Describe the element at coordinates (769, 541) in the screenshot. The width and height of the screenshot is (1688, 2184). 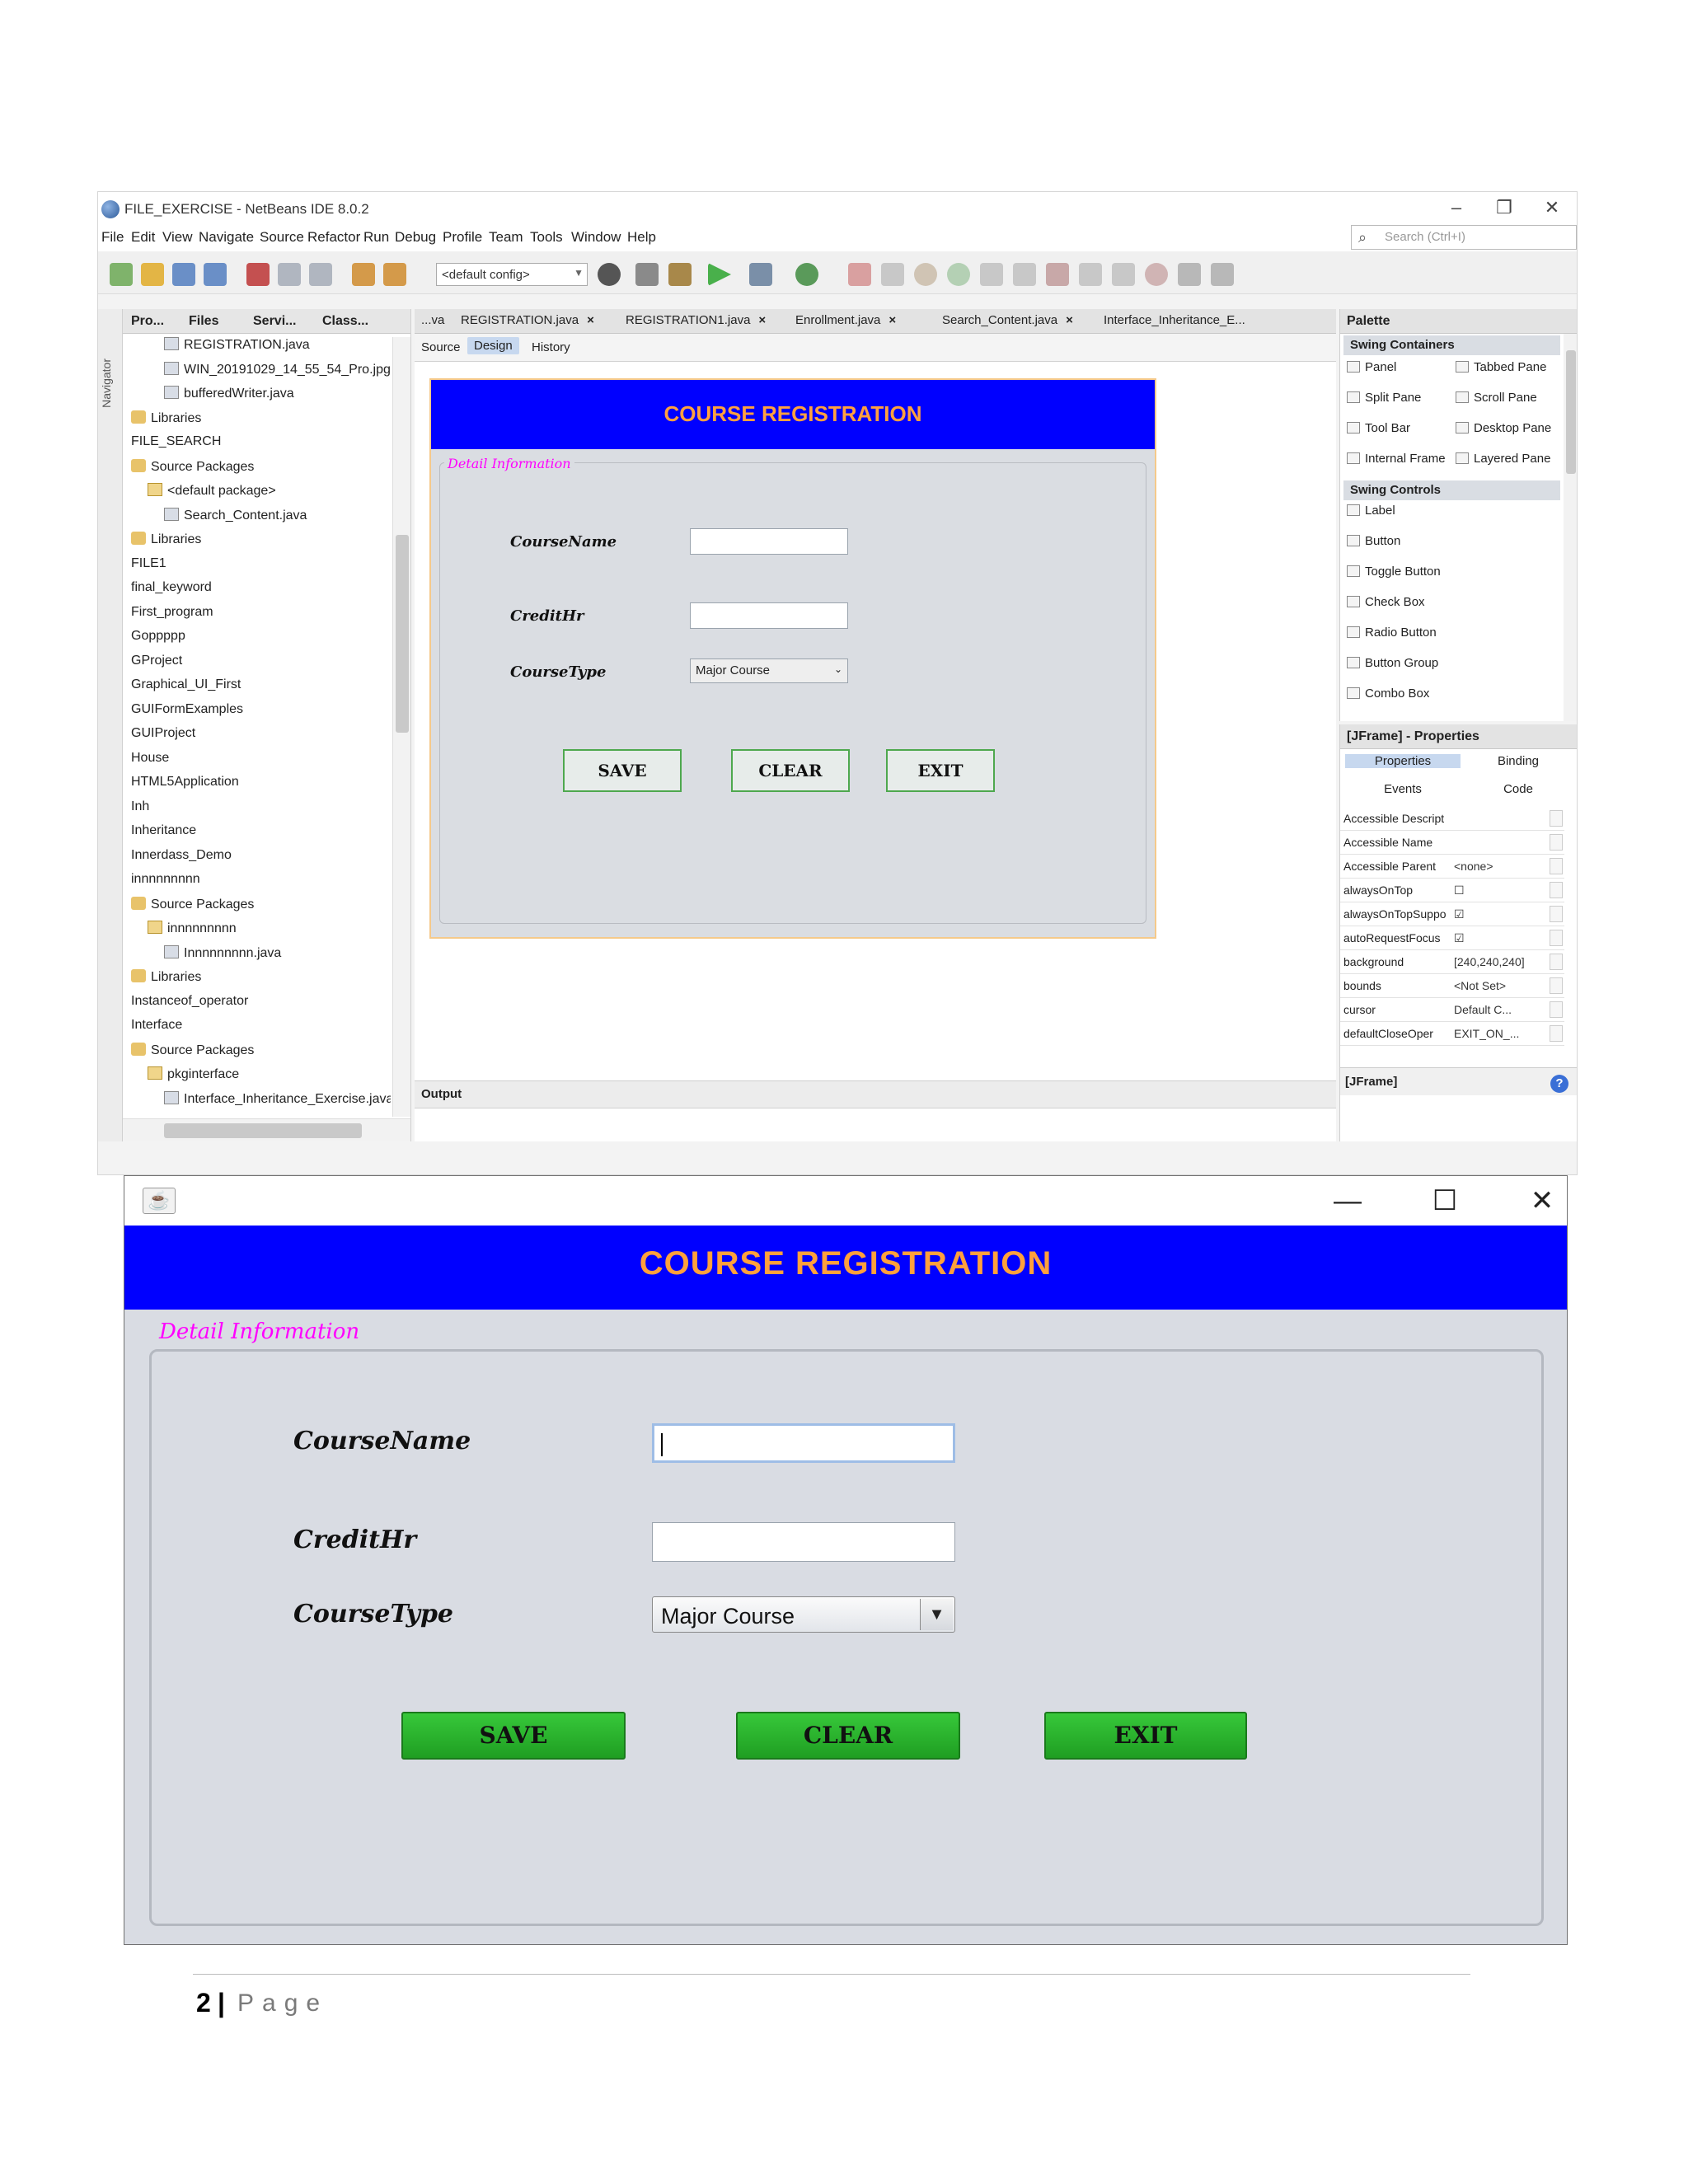
I see `preview-course-name-field` at that location.